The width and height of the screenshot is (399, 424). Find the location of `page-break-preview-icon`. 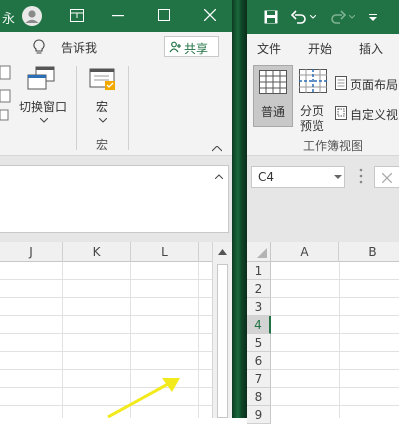

page-break-preview-icon is located at coordinates (313, 81).